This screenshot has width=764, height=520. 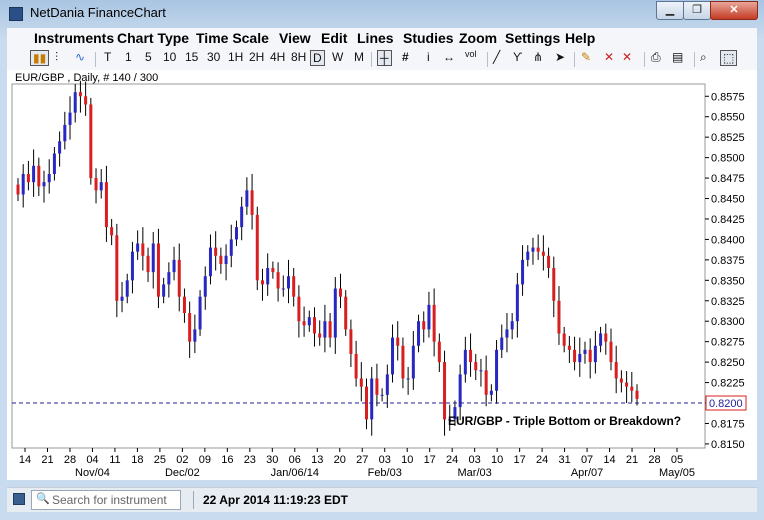 I want to click on menu-edit: Edit, so click(x=334, y=38).